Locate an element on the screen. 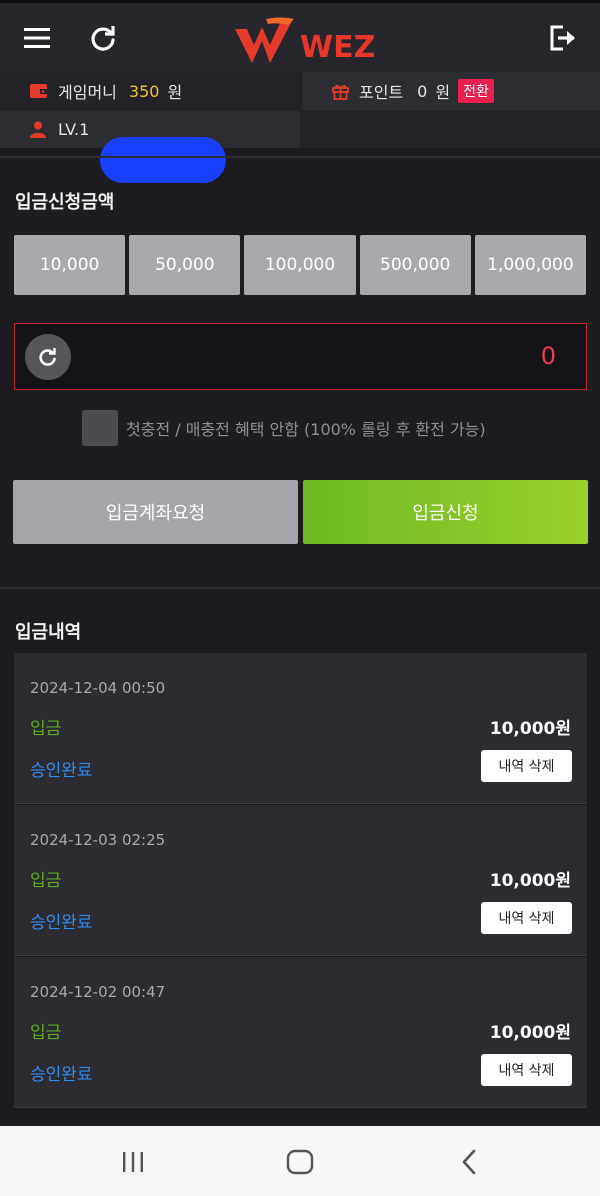  deposit-amount-title: 입금신청금액 is located at coordinates (65, 202).